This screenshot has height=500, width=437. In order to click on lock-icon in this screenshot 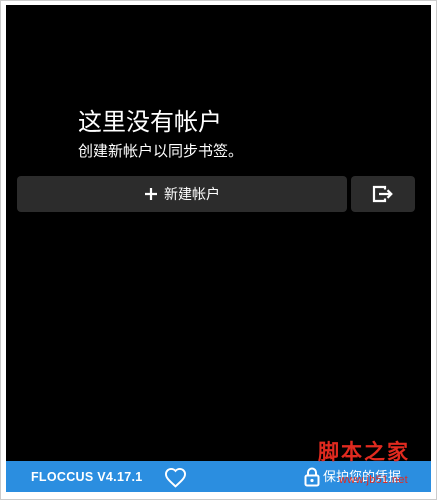, I will do `click(312, 477)`.